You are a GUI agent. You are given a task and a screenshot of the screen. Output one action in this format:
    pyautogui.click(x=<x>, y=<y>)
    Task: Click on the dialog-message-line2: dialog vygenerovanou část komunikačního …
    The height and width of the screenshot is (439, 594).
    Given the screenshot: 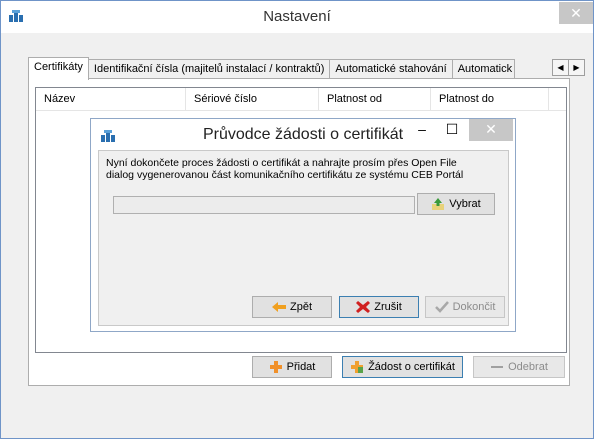 What is the action you would take?
    pyautogui.click(x=285, y=175)
    